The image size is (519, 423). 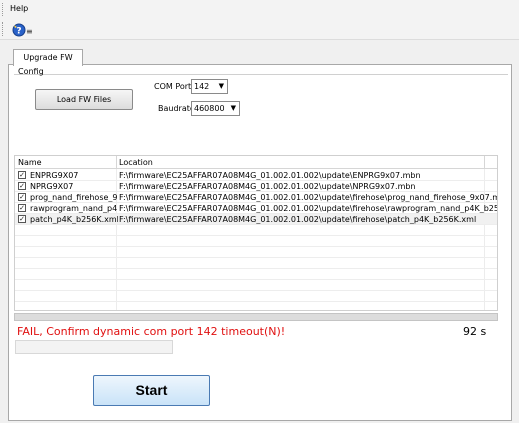 I want to click on toolbar, so click(x=259, y=29).